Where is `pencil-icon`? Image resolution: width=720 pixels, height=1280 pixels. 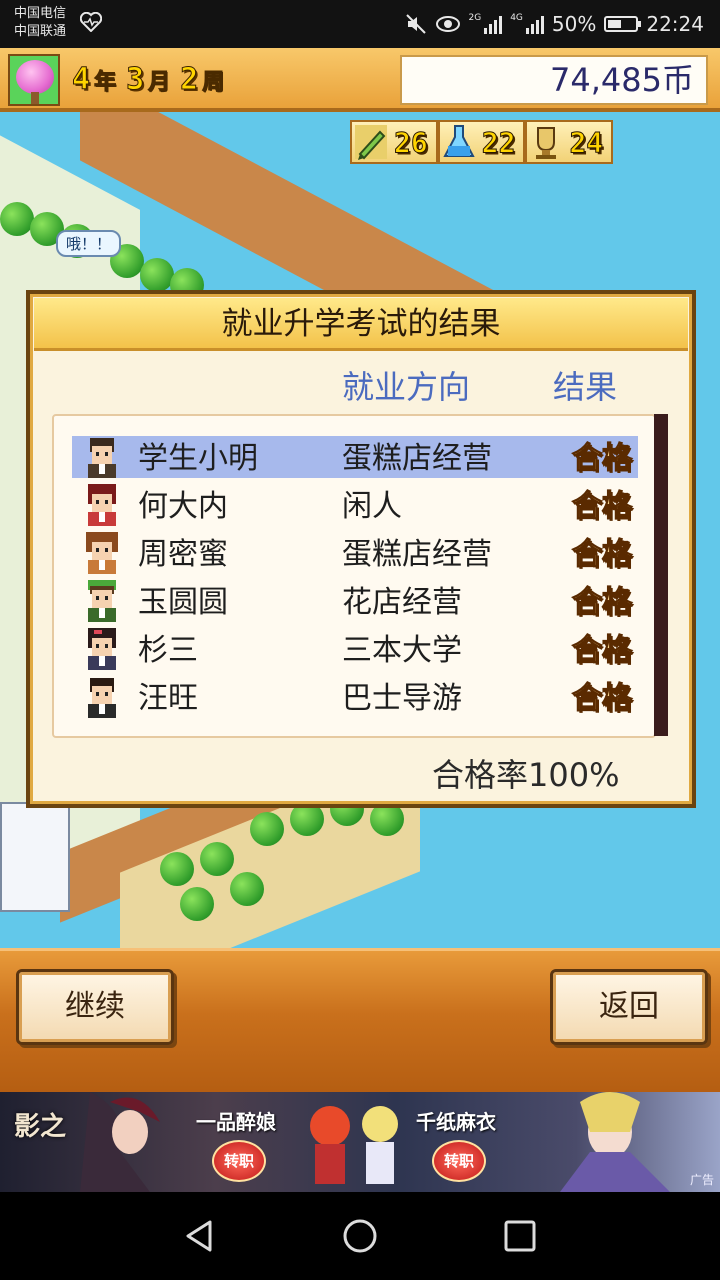 pencil-icon is located at coordinates (371, 142).